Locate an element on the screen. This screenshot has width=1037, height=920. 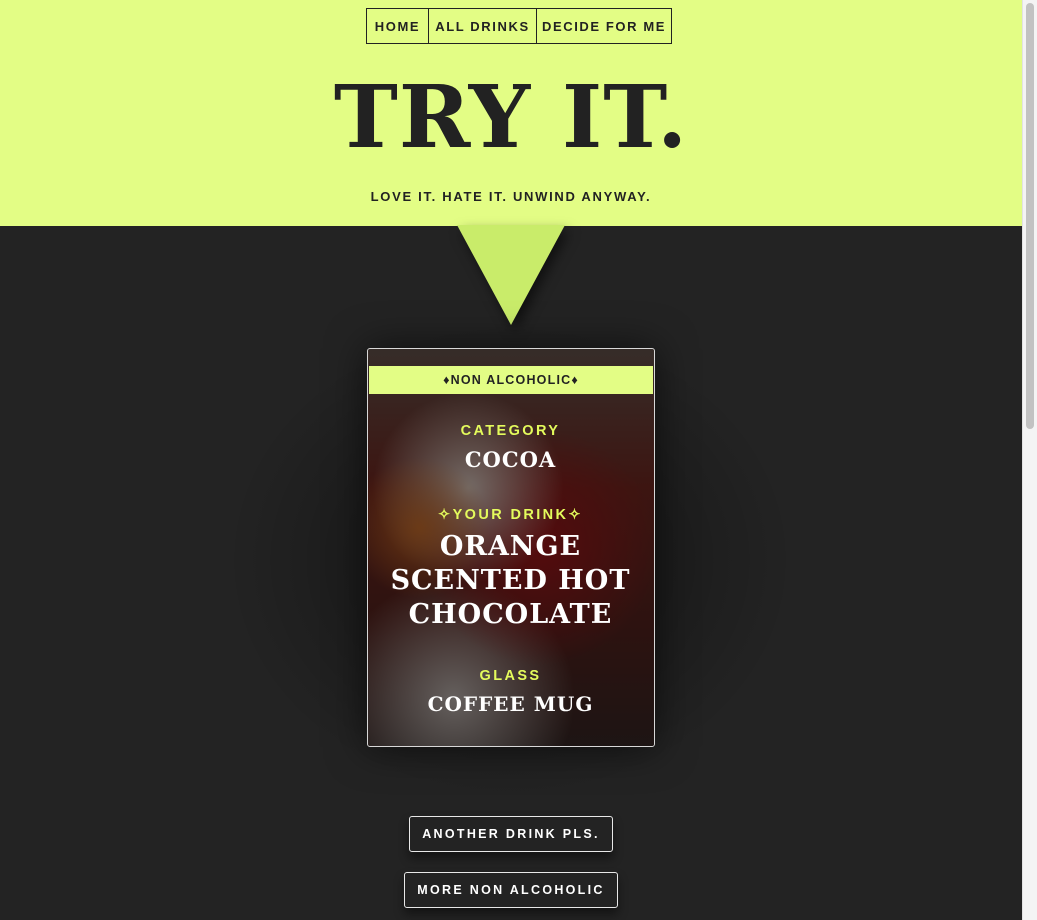
page-scrollbar is located at coordinates (1029, 460).